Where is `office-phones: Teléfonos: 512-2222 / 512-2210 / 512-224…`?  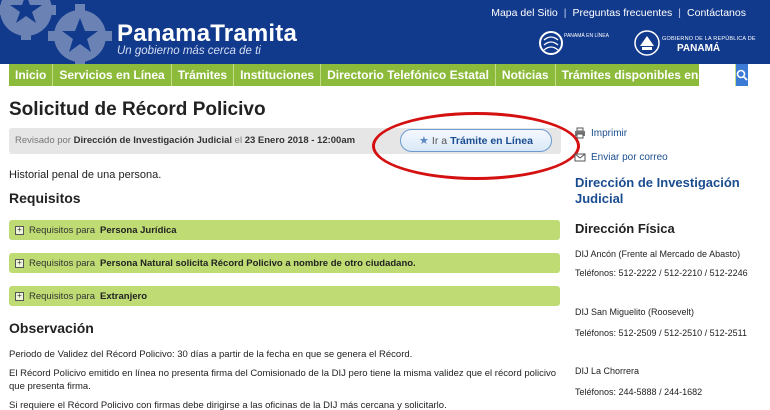
office-phones: Teléfonos: 512-2222 / 512-2210 / 512-224… is located at coordinates (661, 273).